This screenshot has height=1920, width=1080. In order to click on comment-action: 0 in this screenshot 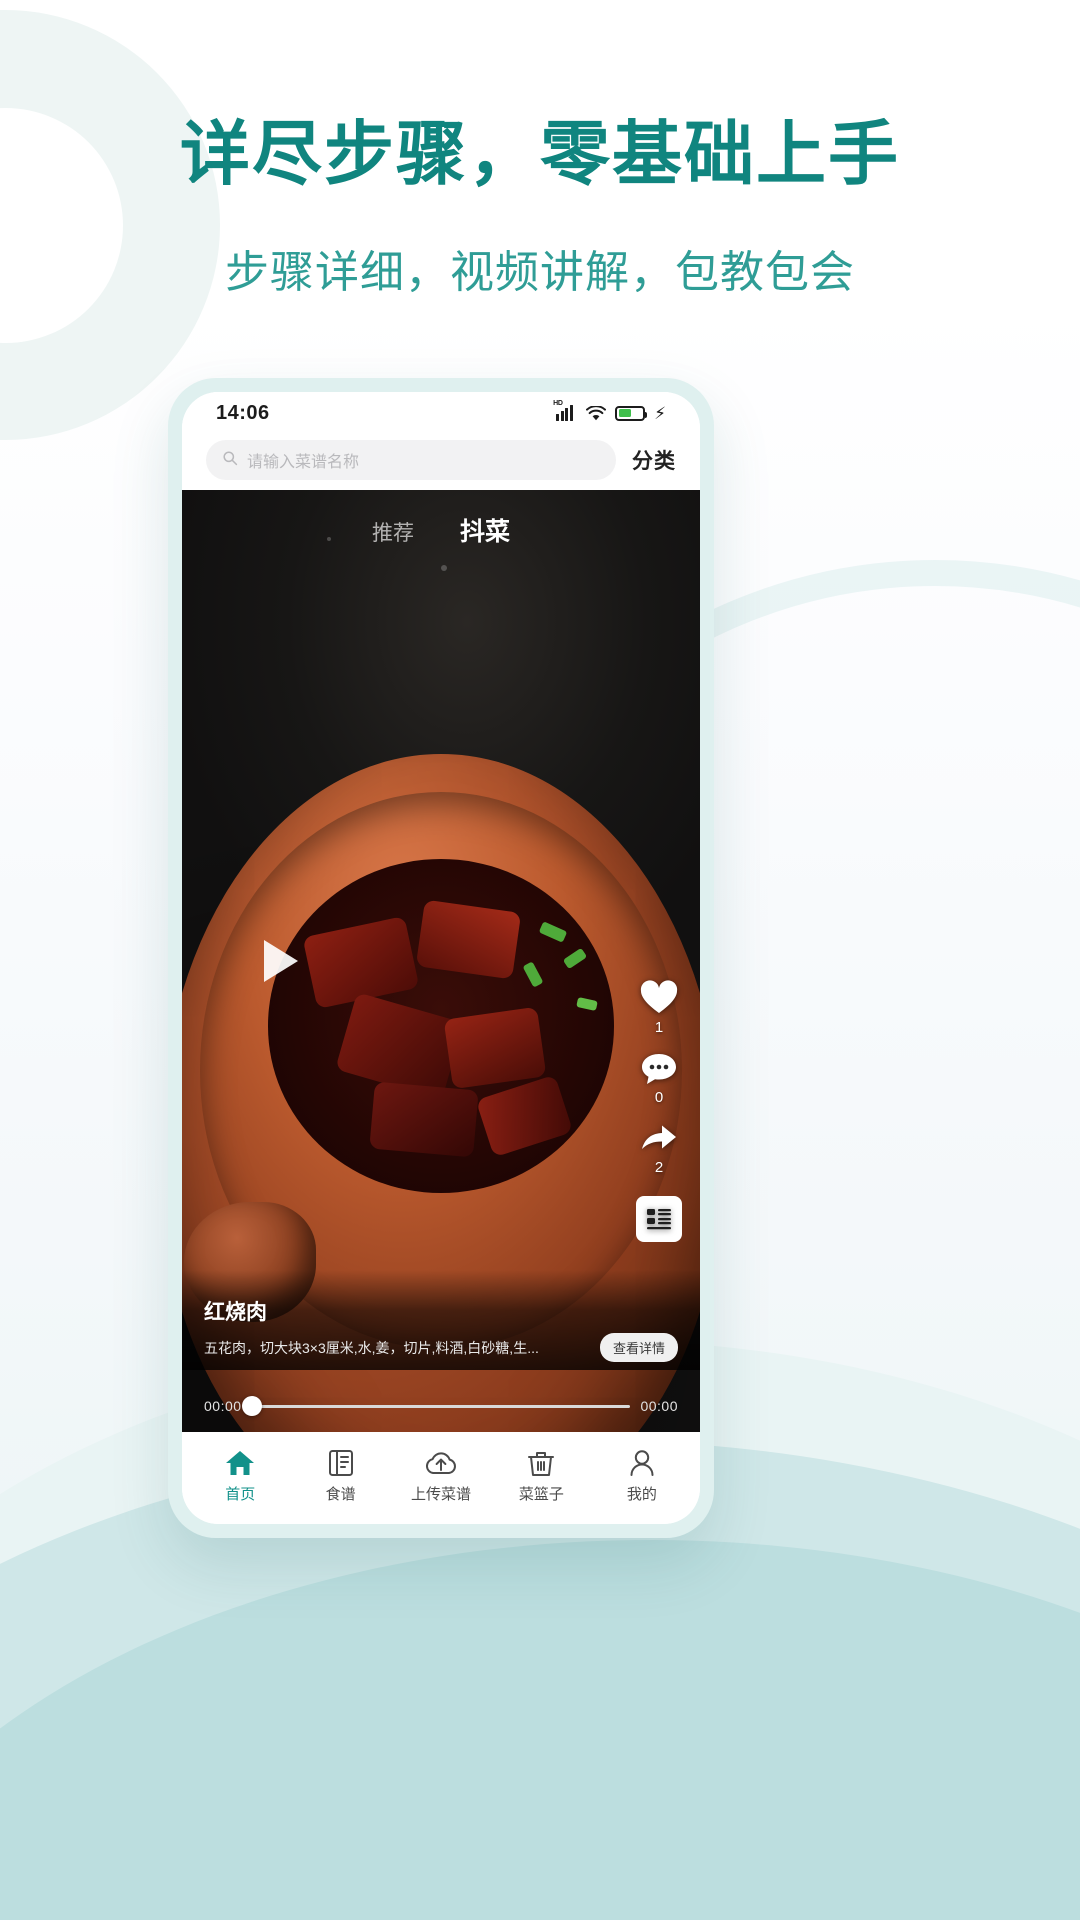, I will do `click(659, 1079)`.